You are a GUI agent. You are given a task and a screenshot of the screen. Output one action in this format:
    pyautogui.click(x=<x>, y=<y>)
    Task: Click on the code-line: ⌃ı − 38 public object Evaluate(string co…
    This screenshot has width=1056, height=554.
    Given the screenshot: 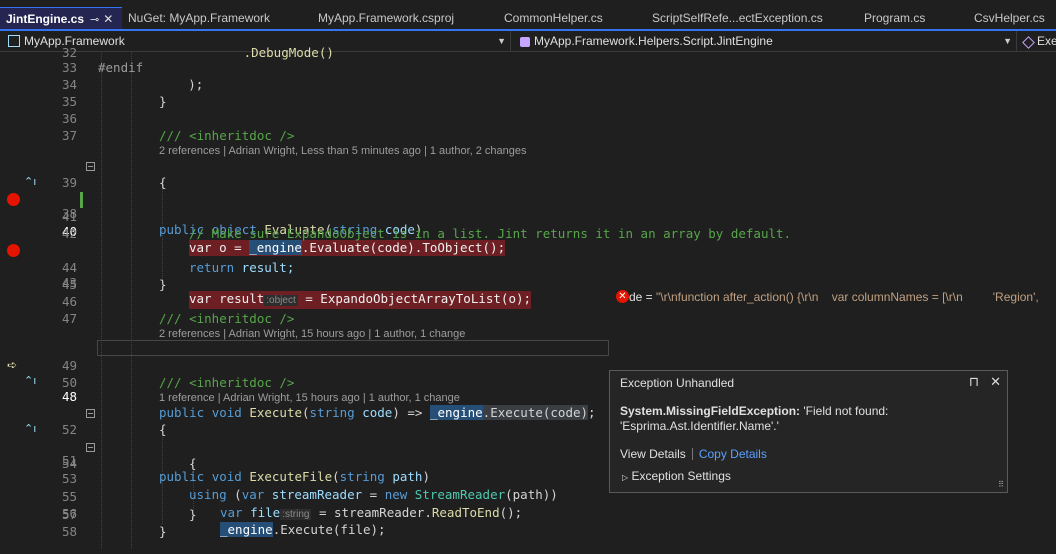 What is the action you would take?
    pyautogui.click(x=528, y=197)
    